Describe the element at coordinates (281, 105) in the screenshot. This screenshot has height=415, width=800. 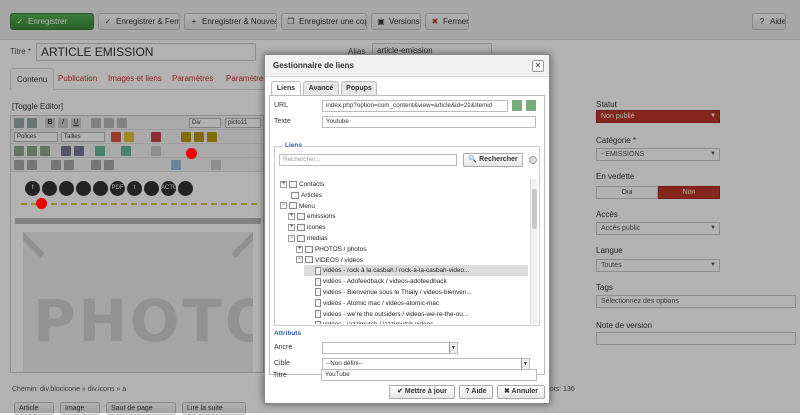
I see `url-label: URL` at that location.